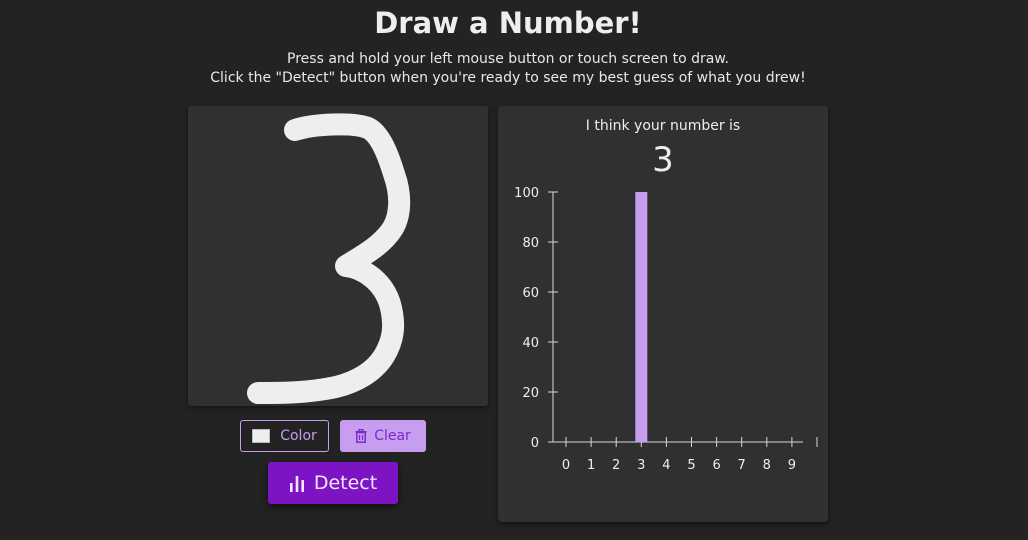 This screenshot has height=540, width=1028. What do you see at coordinates (261, 436) in the screenshot?
I see `color-swatch` at bounding box center [261, 436].